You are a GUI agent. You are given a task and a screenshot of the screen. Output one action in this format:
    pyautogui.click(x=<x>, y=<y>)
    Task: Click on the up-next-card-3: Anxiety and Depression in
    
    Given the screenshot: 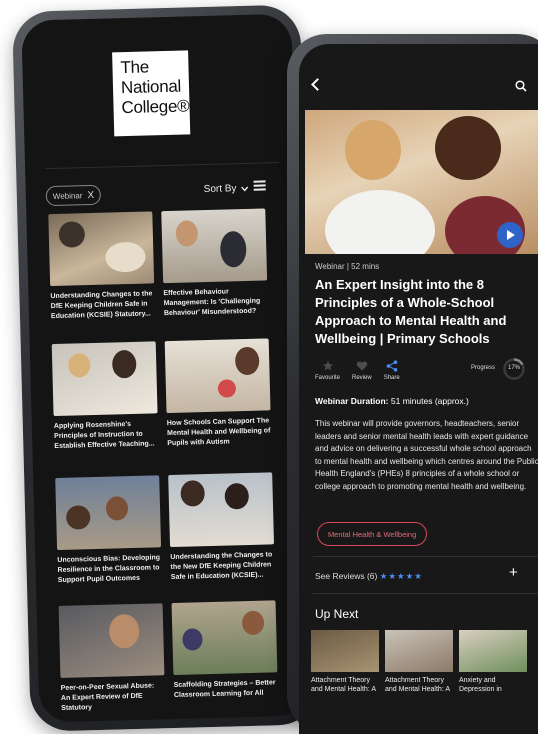 What is the action you would take?
    pyautogui.click(x=493, y=662)
    